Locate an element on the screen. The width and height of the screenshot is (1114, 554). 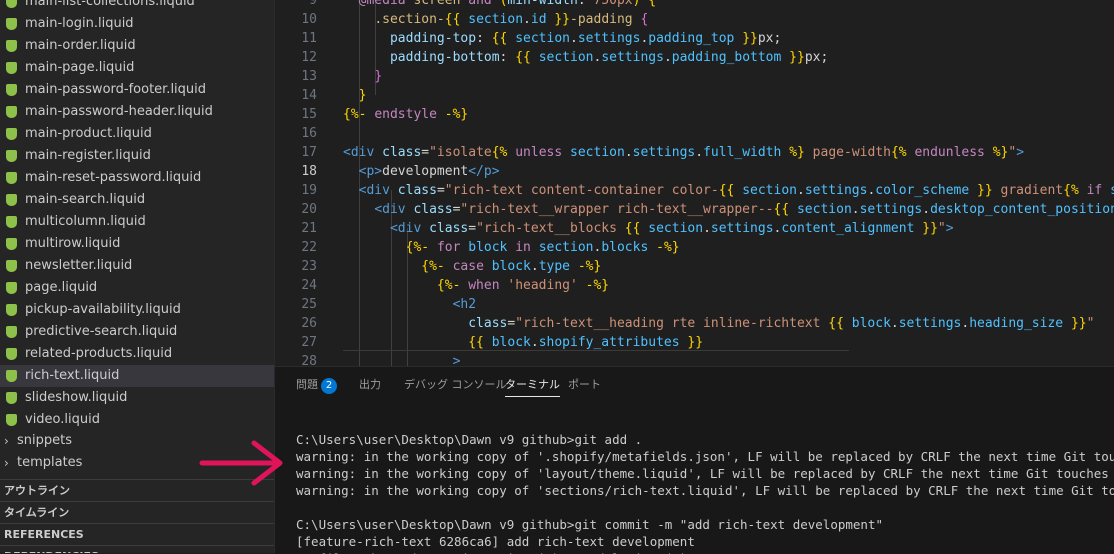
file-item: pickup-availability.liquid is located at coordinates (137, 310).